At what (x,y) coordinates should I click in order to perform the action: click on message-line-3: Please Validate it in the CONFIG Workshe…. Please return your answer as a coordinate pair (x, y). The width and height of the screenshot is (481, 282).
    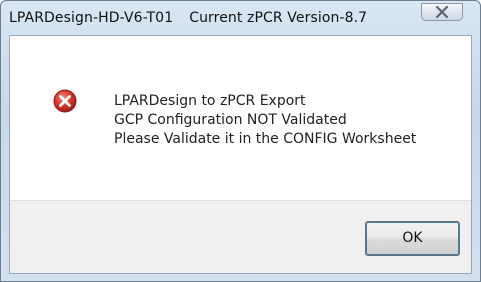
    Looking at the image, I should click on (265, 139).